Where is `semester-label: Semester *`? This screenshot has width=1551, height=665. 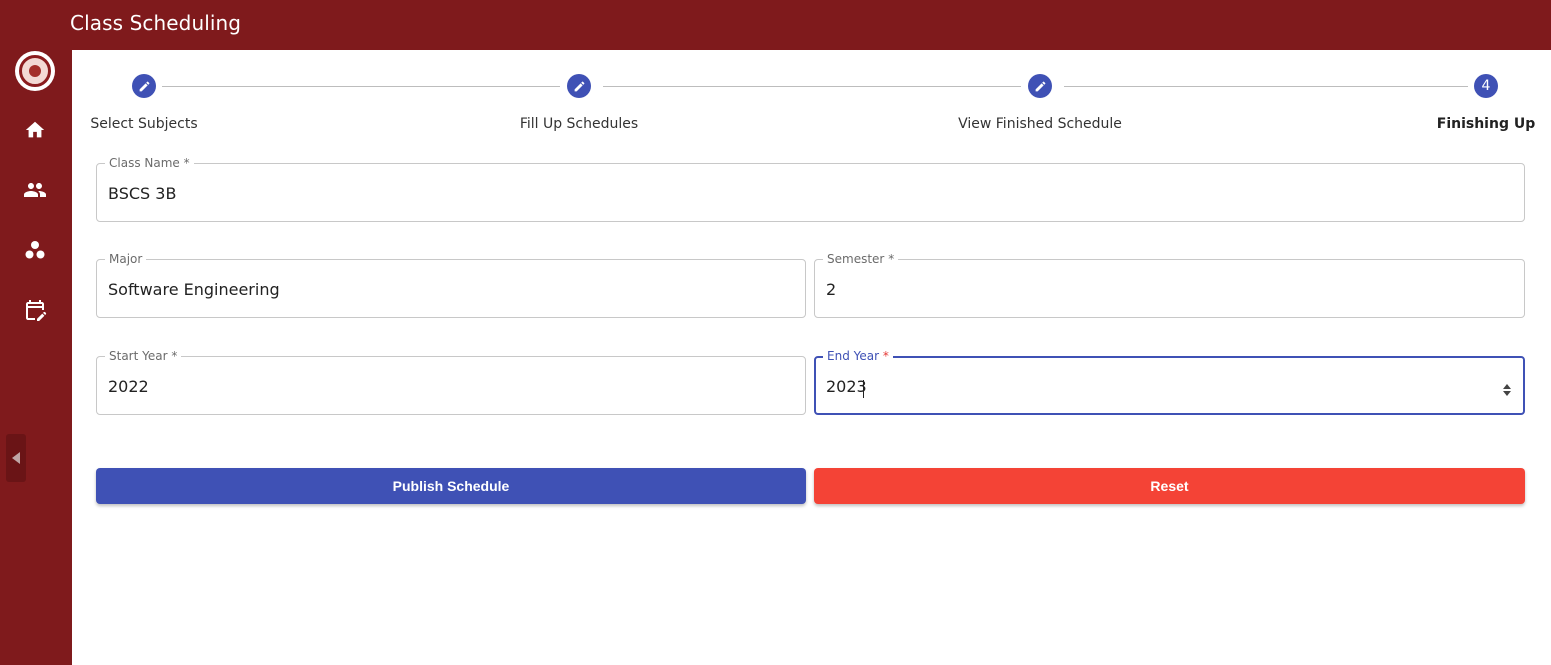 semester-label: Semester * is located at coordinates (861, 259).